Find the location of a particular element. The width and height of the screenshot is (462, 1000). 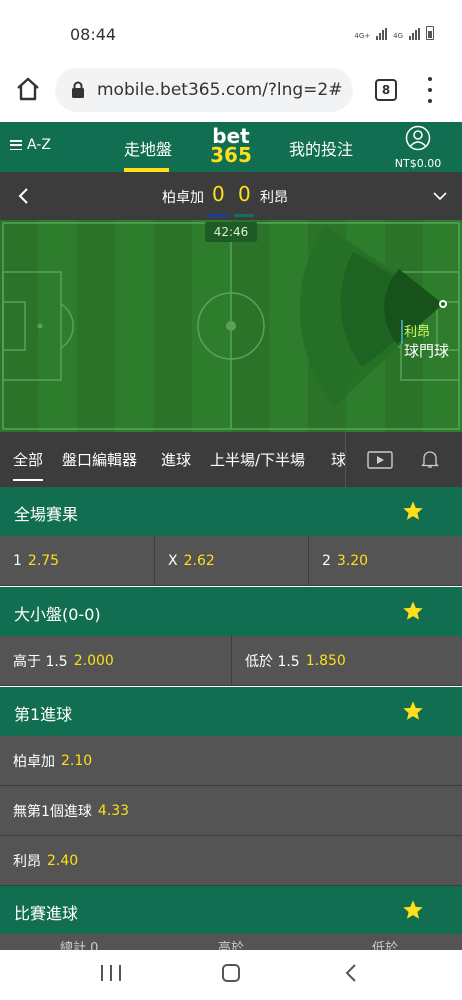

home-icon is located at coordinates (28, 89).